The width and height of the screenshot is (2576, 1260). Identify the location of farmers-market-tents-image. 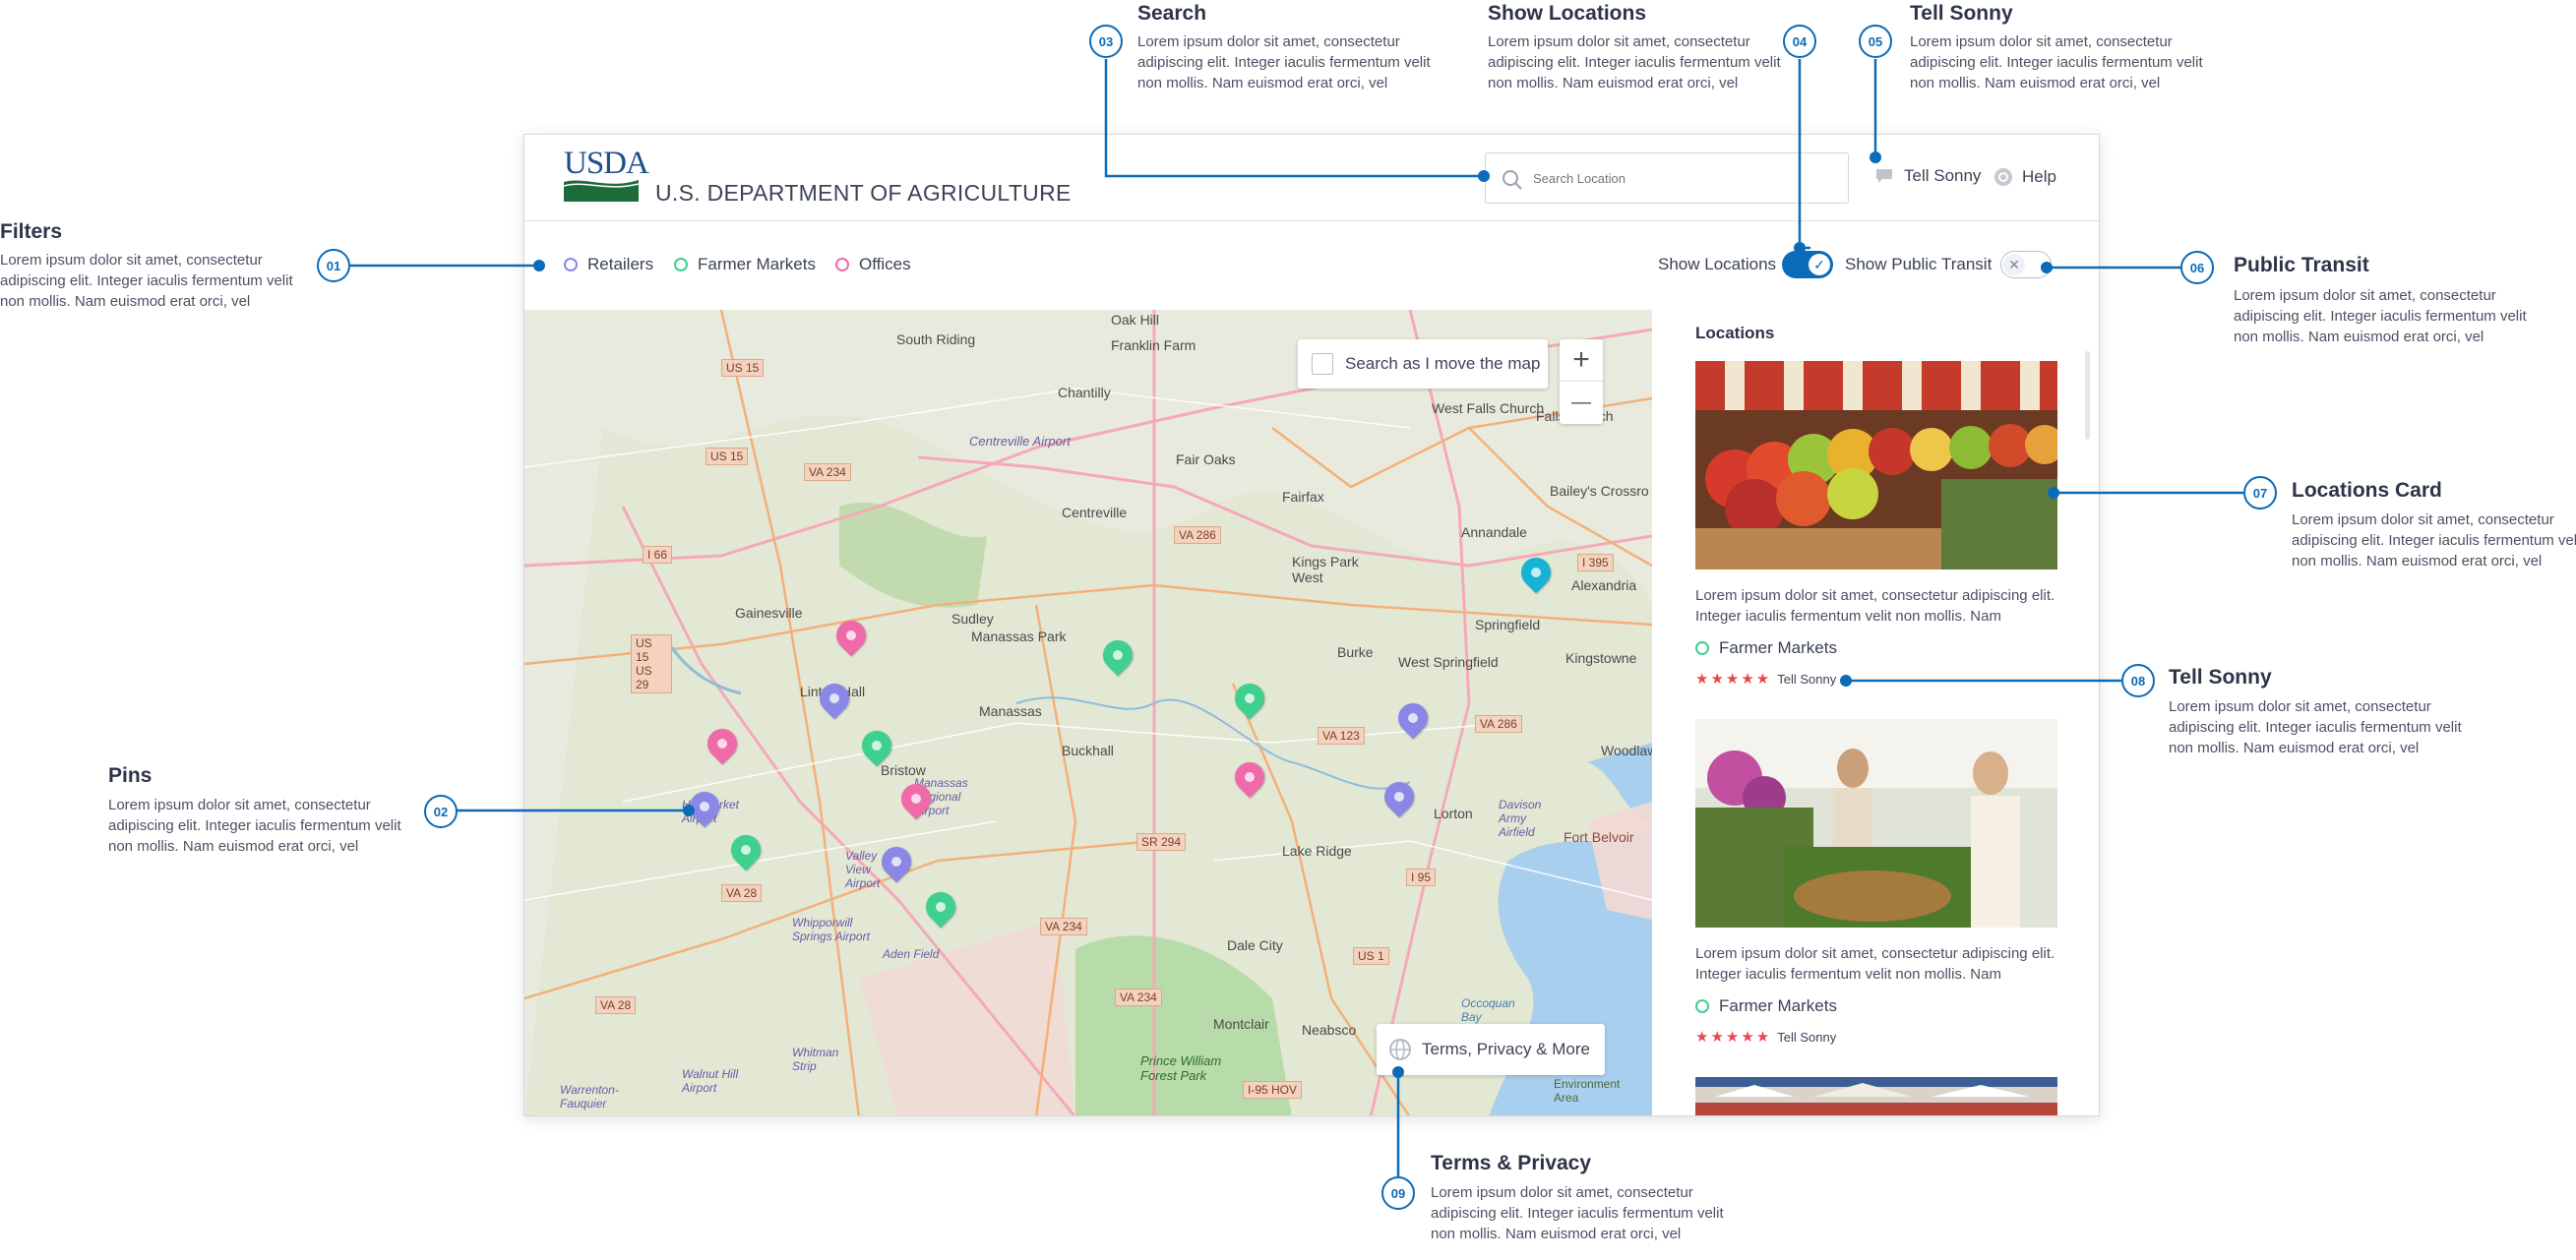
(1876, 1096).